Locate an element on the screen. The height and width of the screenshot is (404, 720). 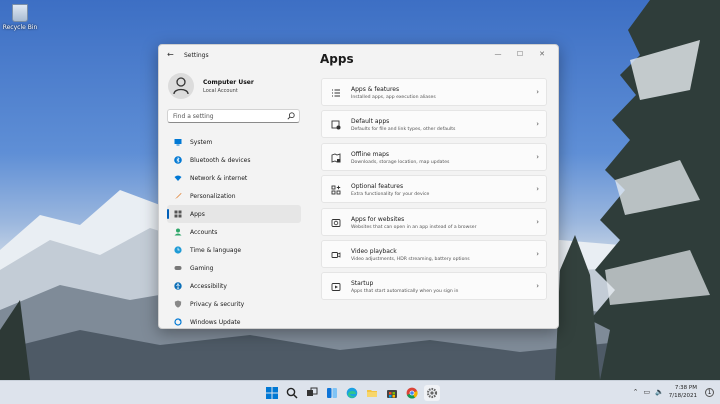
grid-plus-icon is located at coordinates (336, 190).